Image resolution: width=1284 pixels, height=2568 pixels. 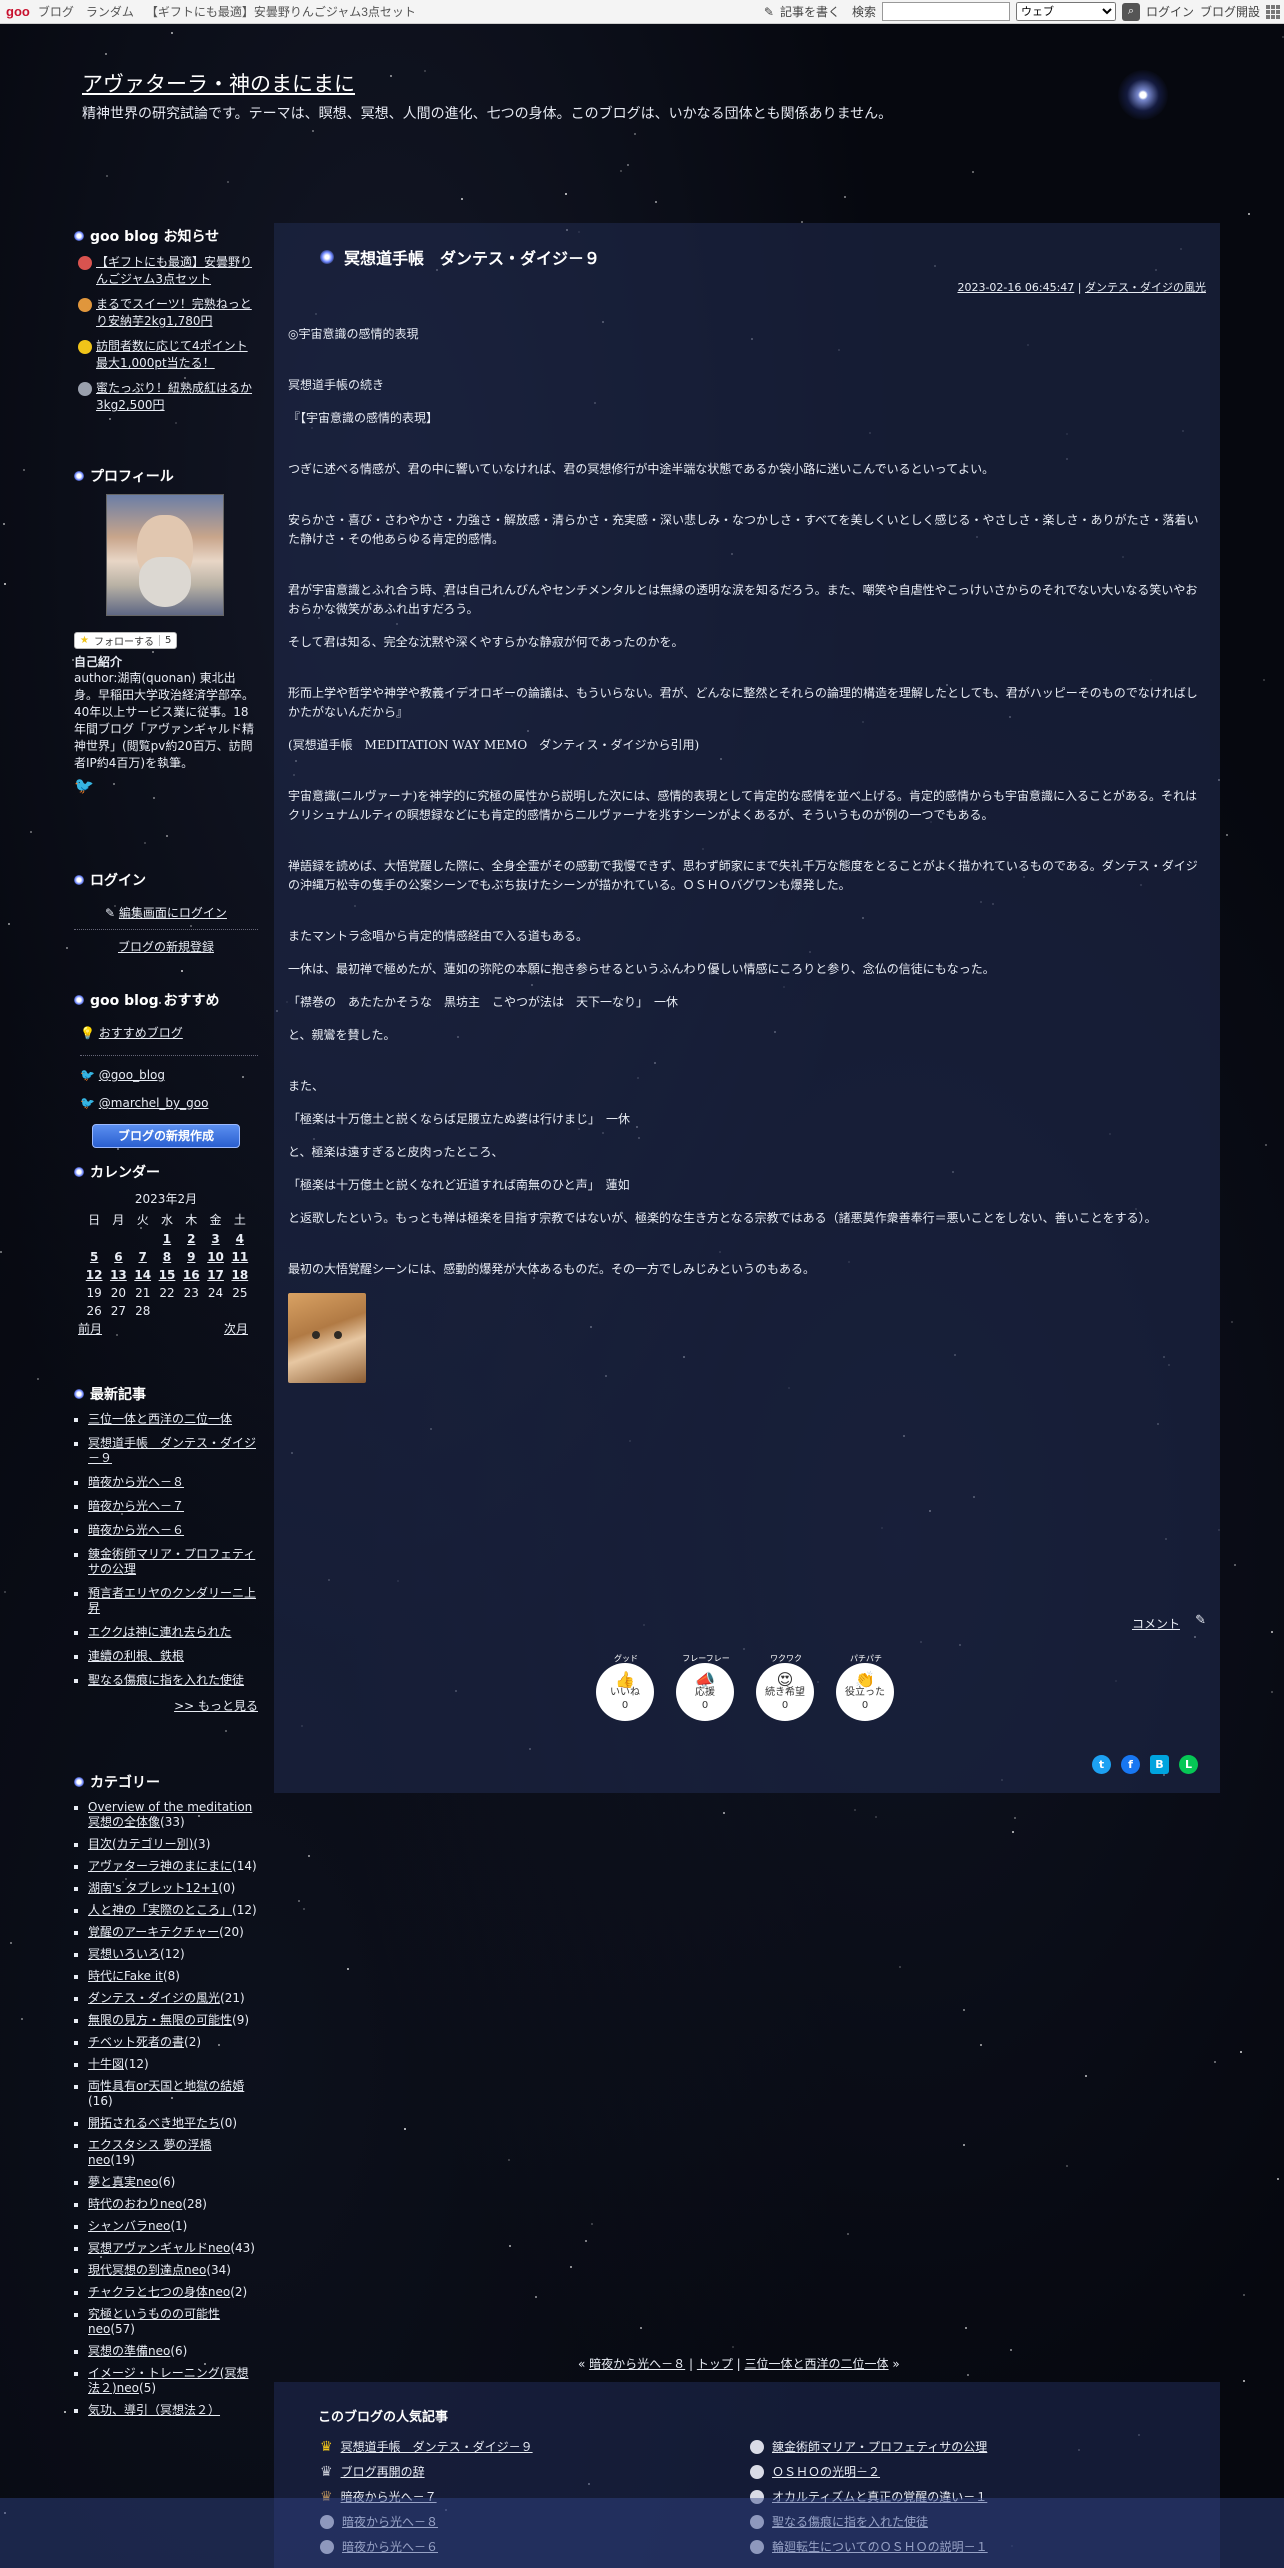 What do you see at coordinates (143, 1275) in the screenshot?
I see `calendar-day: 14` at bounding box center [143, 1275].